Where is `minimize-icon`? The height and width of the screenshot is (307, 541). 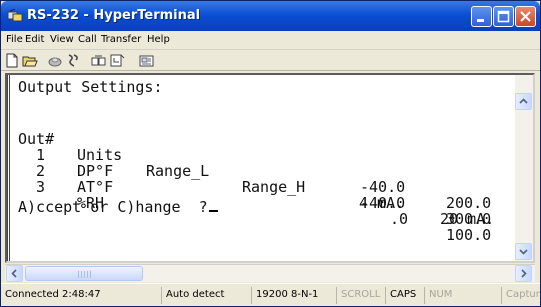
minimize-icon is located at coordinates (480, 20).